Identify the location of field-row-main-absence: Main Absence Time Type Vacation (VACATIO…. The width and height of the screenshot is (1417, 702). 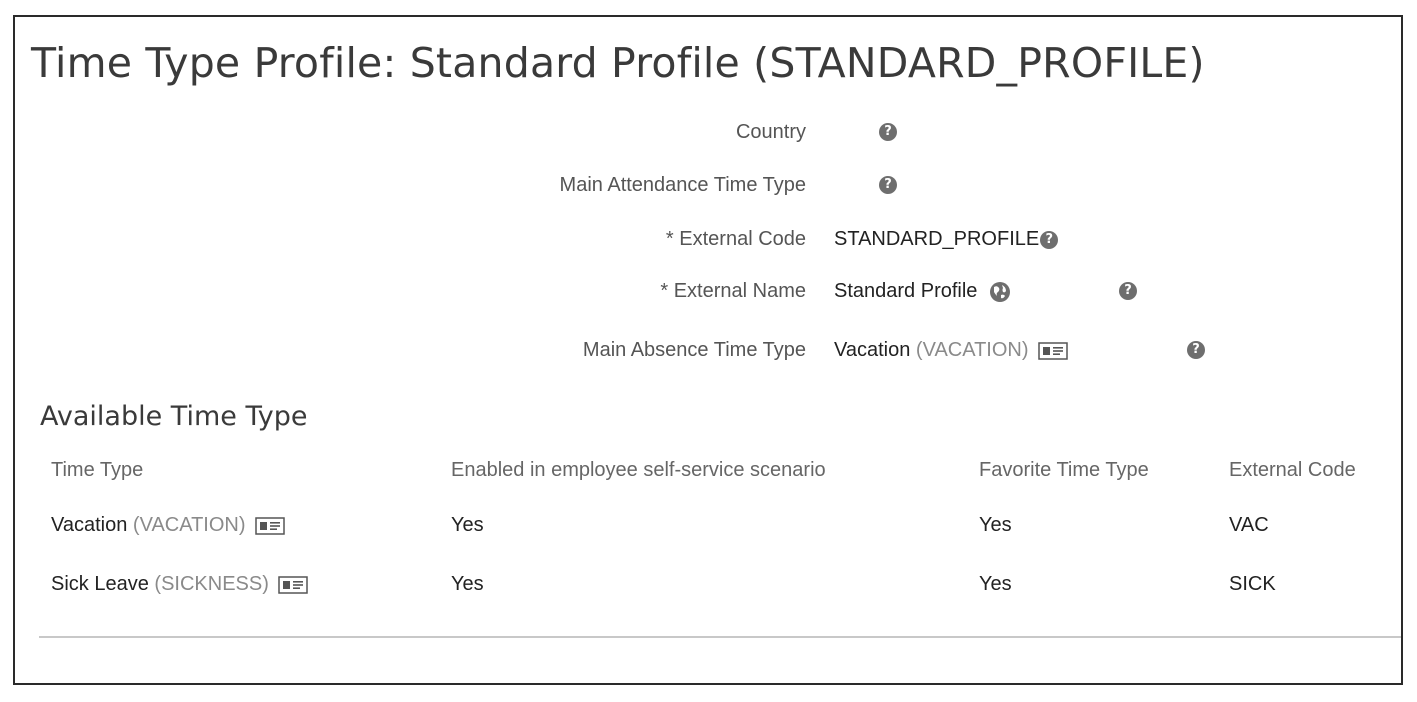
(708, 354).